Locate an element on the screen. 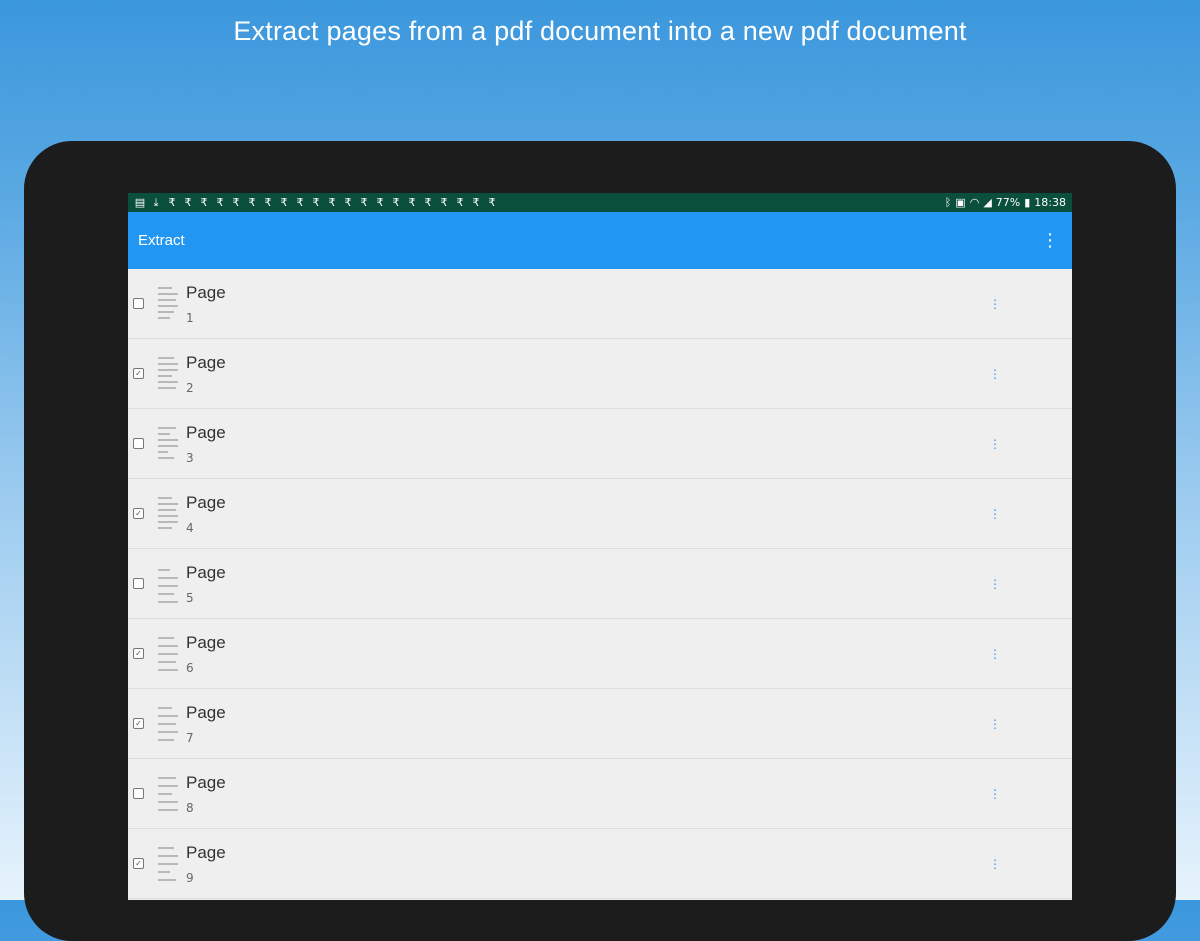 The image size is (1200, 941). page-number: 3 is located at coordinates (190, 457).